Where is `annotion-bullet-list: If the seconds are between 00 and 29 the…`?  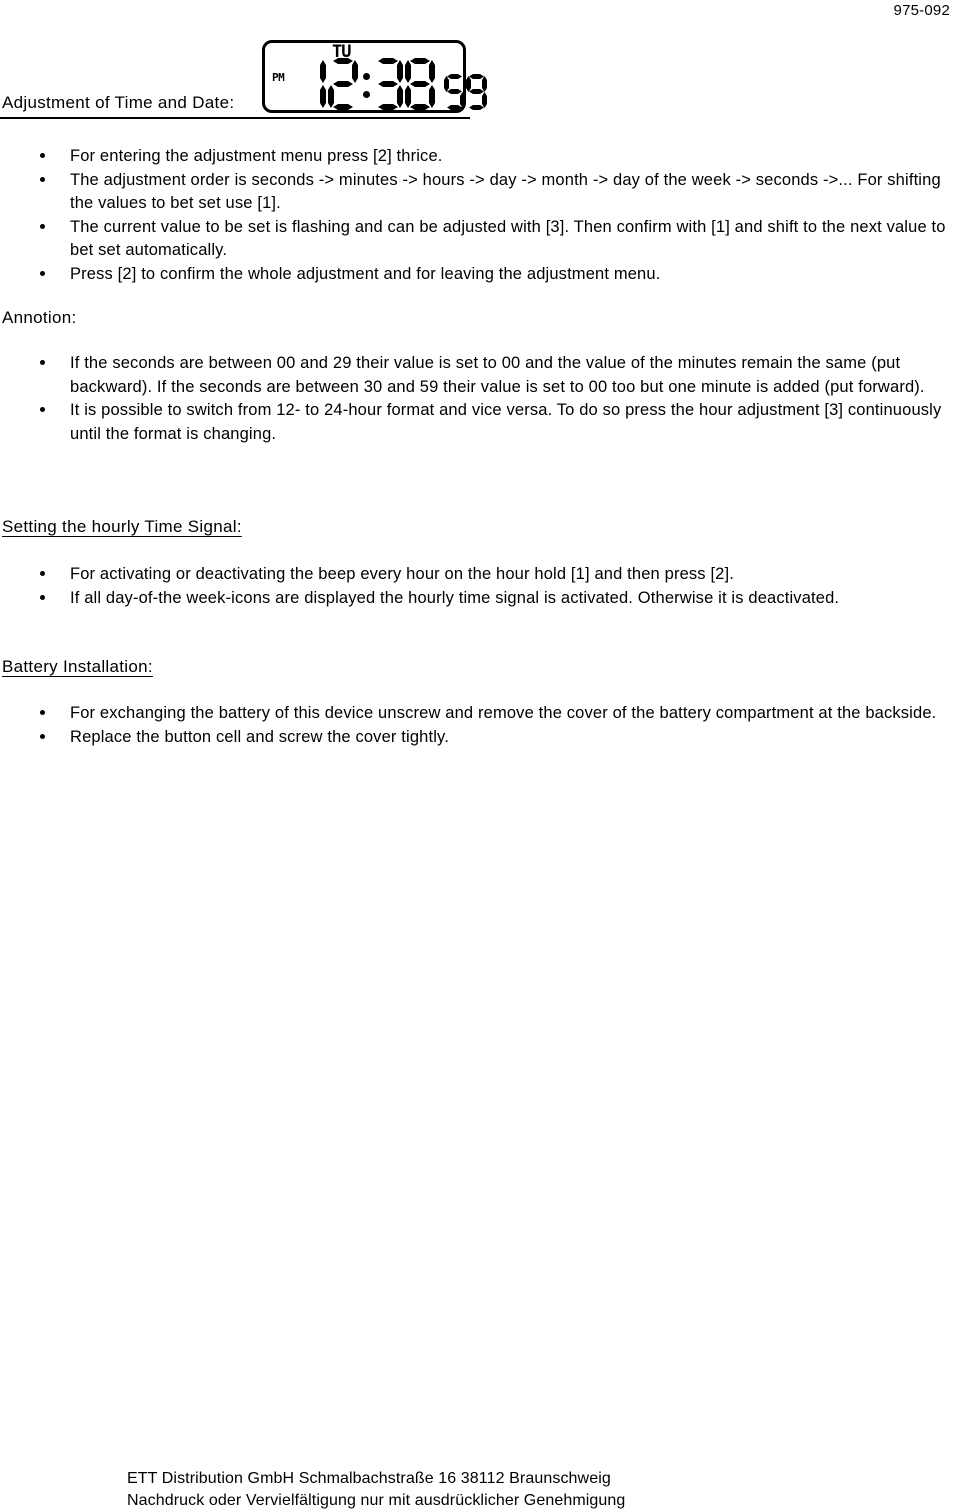 annotion-bullet-list: If the seconds are between 00 and 29 the… is located at coordinates (480, 399).